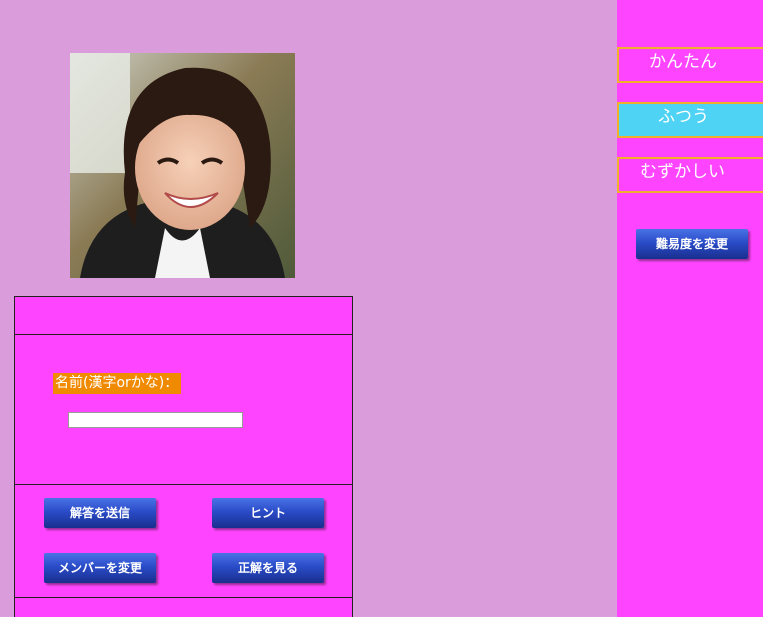 This screenshot has width=763, height=617. What do you see at coordinates (683, 62) in the screenshot?
I see `difficulty-easy-label: かんたん` at bounding box center [683, 62].